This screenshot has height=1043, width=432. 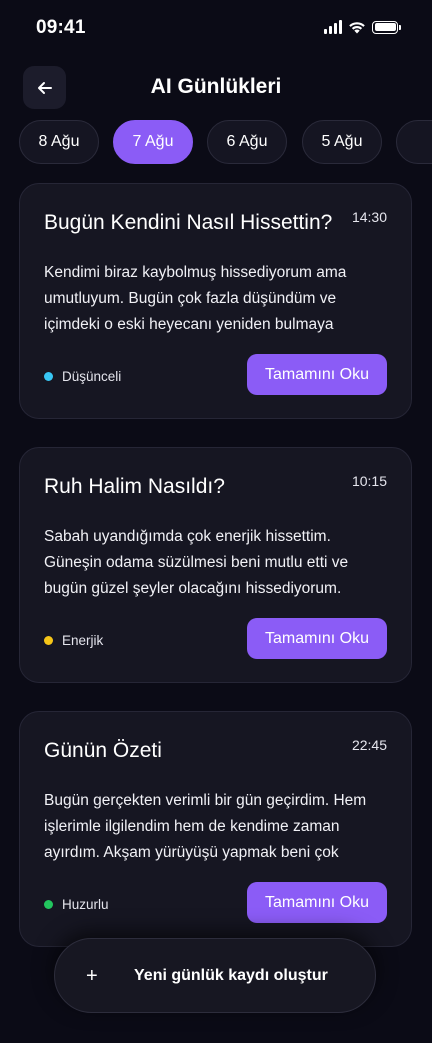 I want to click on date-tab-active: 7 Ağu, so click(x=153, y=142).